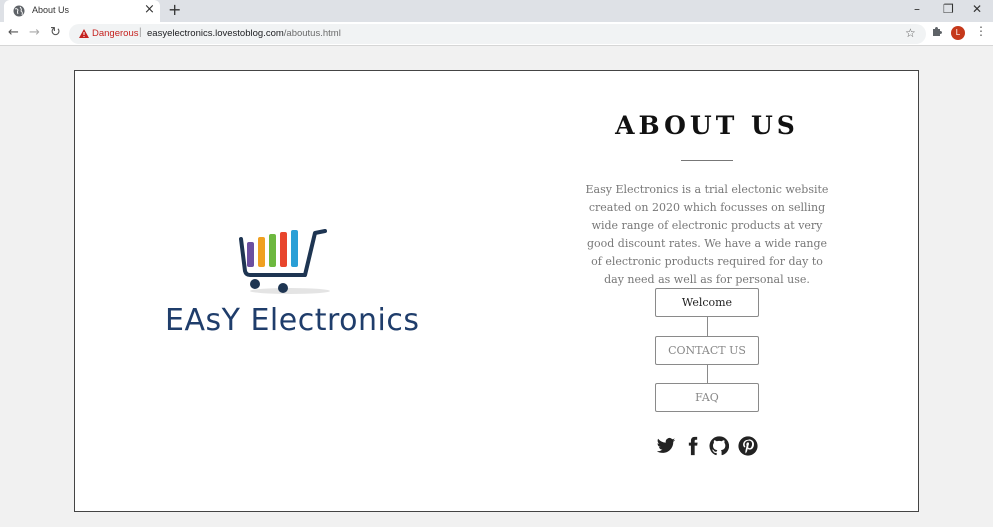 This screenshot has width=993, height=527. I want to click on faq-button: FAQ, so click(707, 397).